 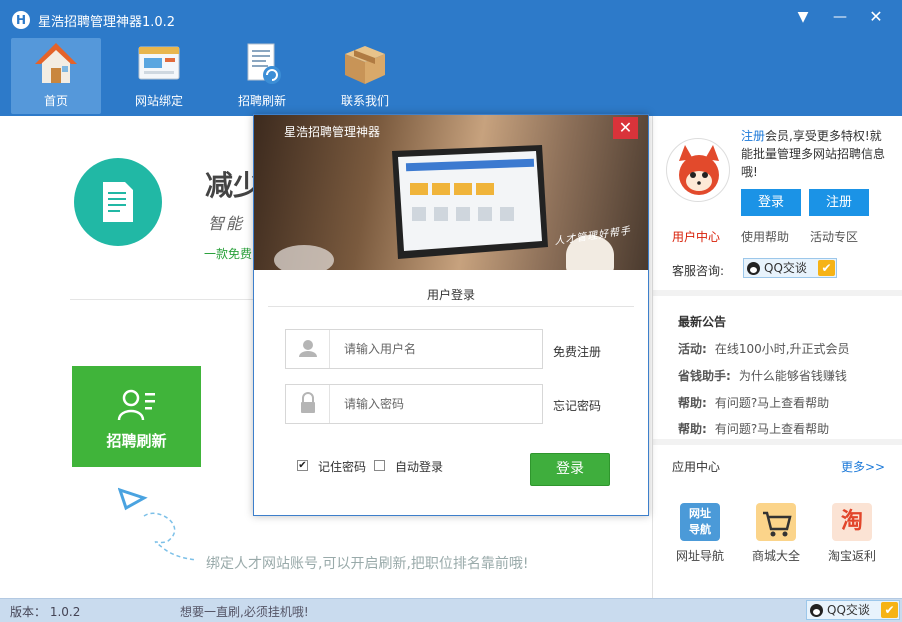 I want to click on service-label: 客服咨询:, so click(x=698, y=271).